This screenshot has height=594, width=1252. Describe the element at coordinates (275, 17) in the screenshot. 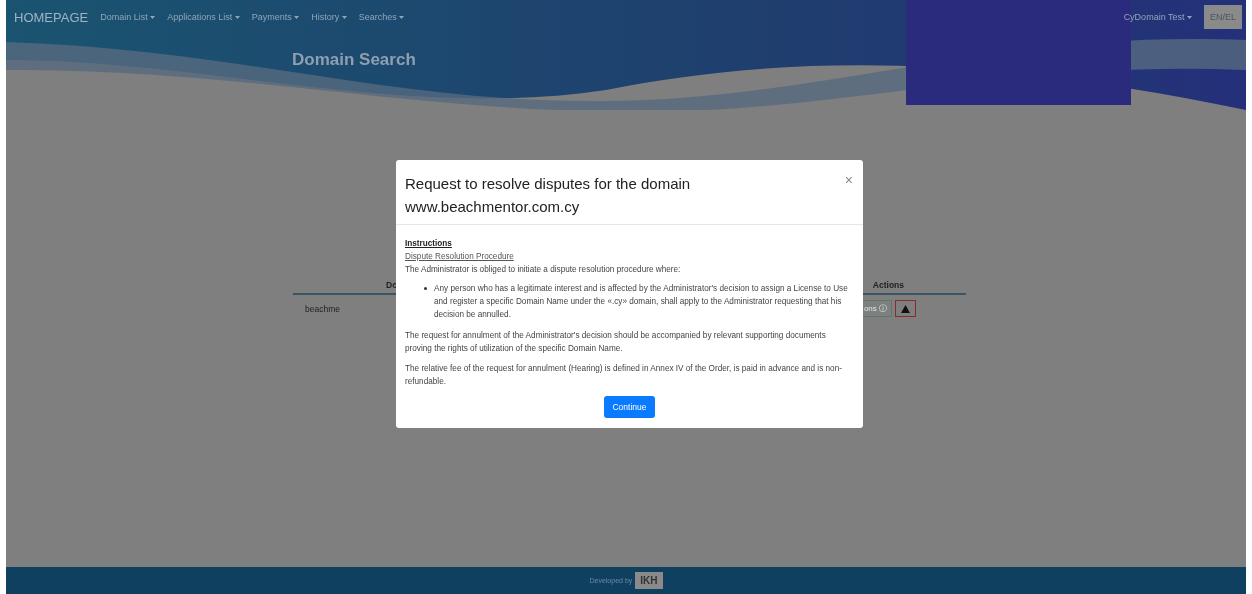

I see `nav-menu: Payments` at that location.